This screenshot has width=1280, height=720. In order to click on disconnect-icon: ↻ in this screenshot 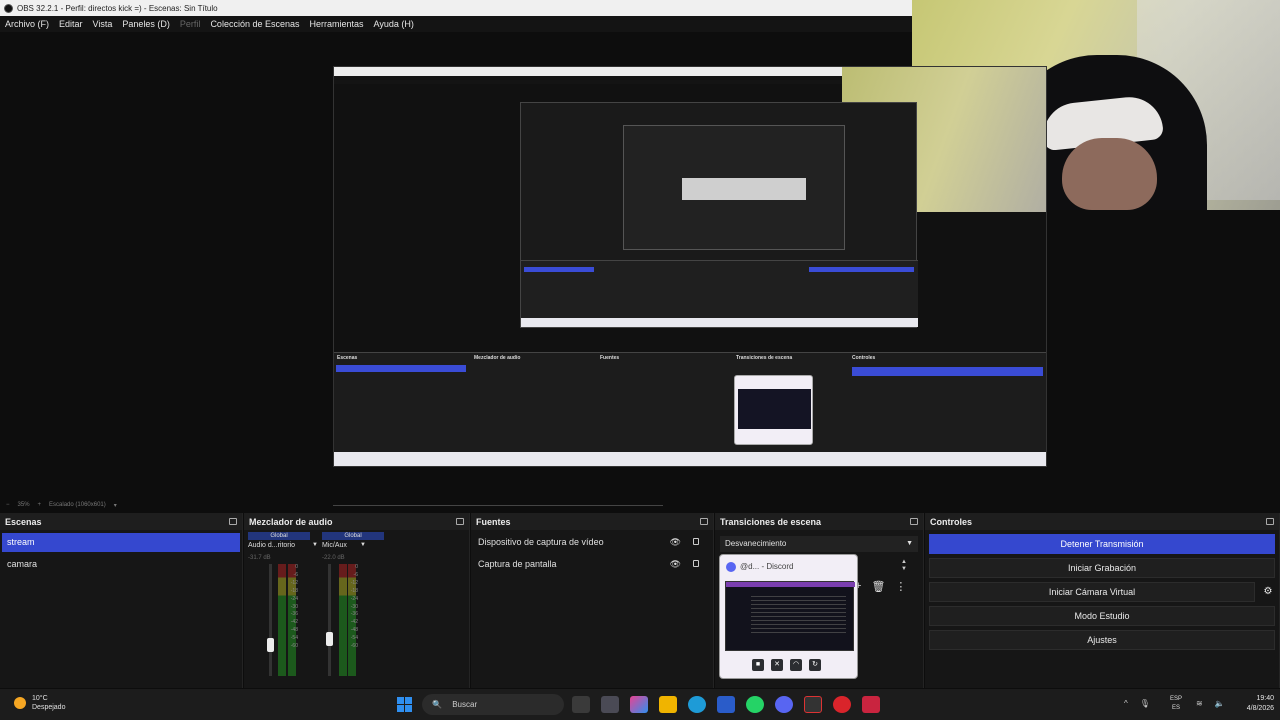, I will do `click(815, 665)`.